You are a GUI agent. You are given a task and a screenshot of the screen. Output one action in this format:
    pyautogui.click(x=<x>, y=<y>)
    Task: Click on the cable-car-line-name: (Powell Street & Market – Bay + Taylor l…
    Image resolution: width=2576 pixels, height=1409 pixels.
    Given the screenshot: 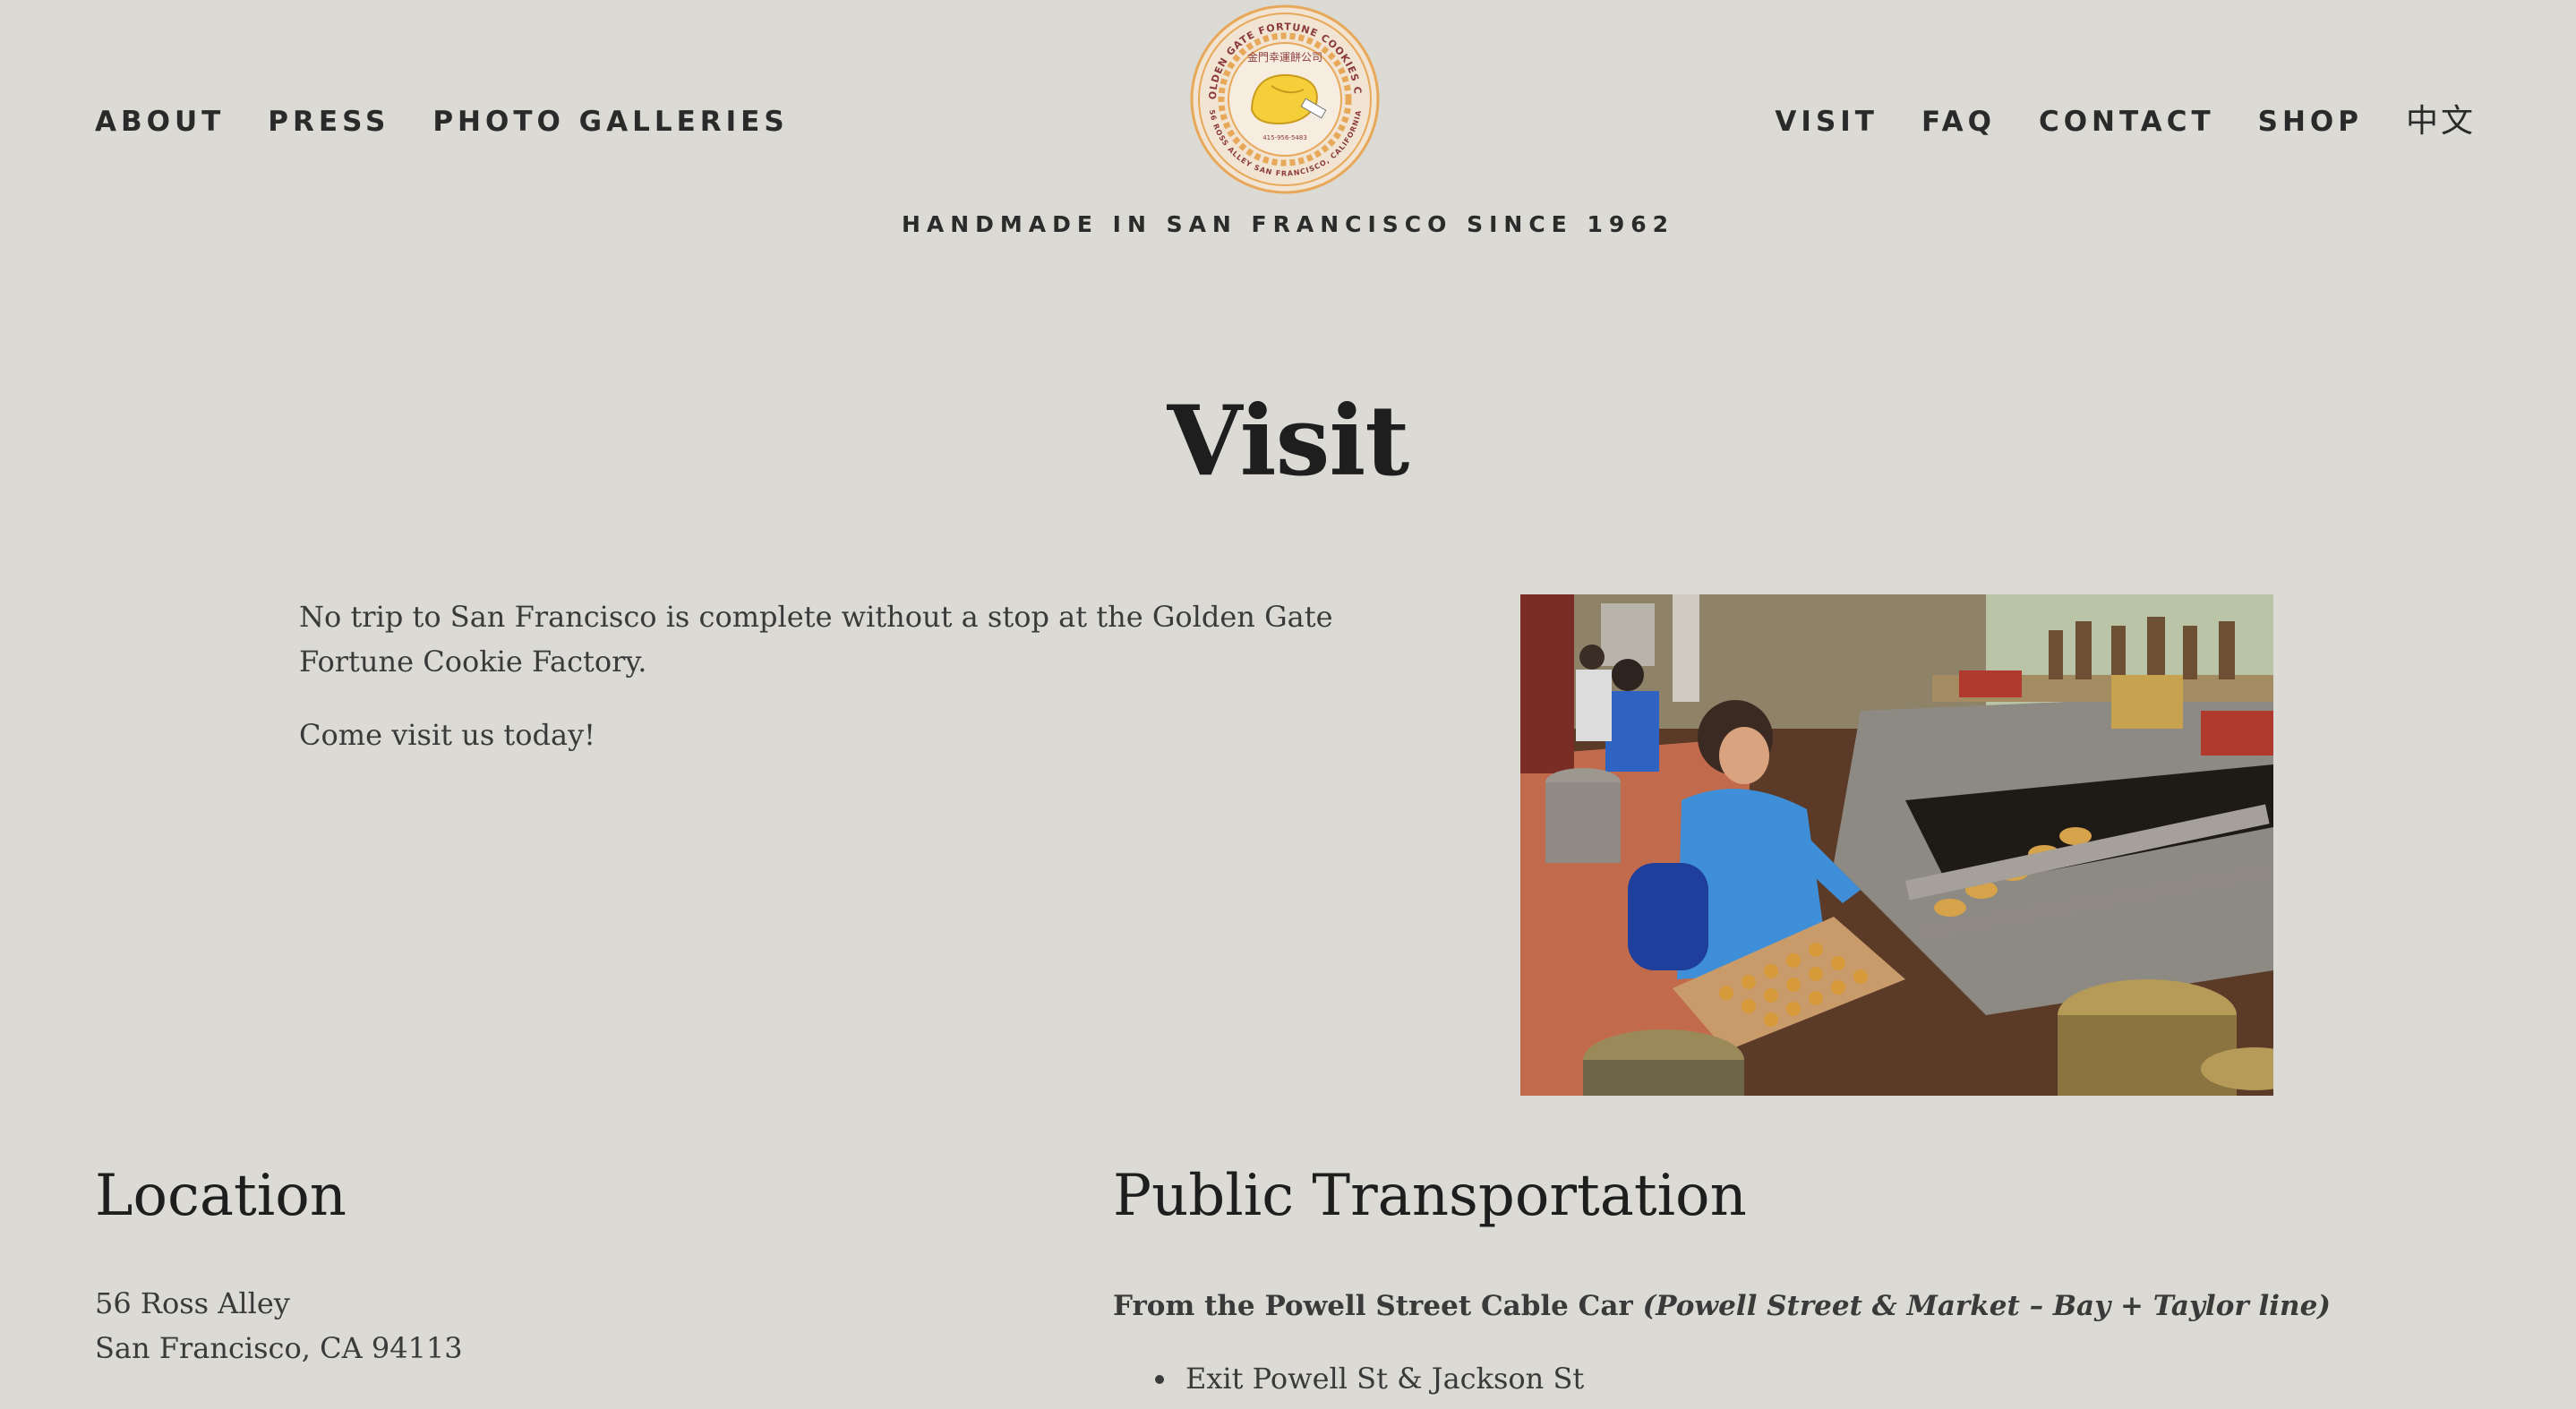 What is the action you would take?
    pyautogui.click(x=1986, y=1306)
    